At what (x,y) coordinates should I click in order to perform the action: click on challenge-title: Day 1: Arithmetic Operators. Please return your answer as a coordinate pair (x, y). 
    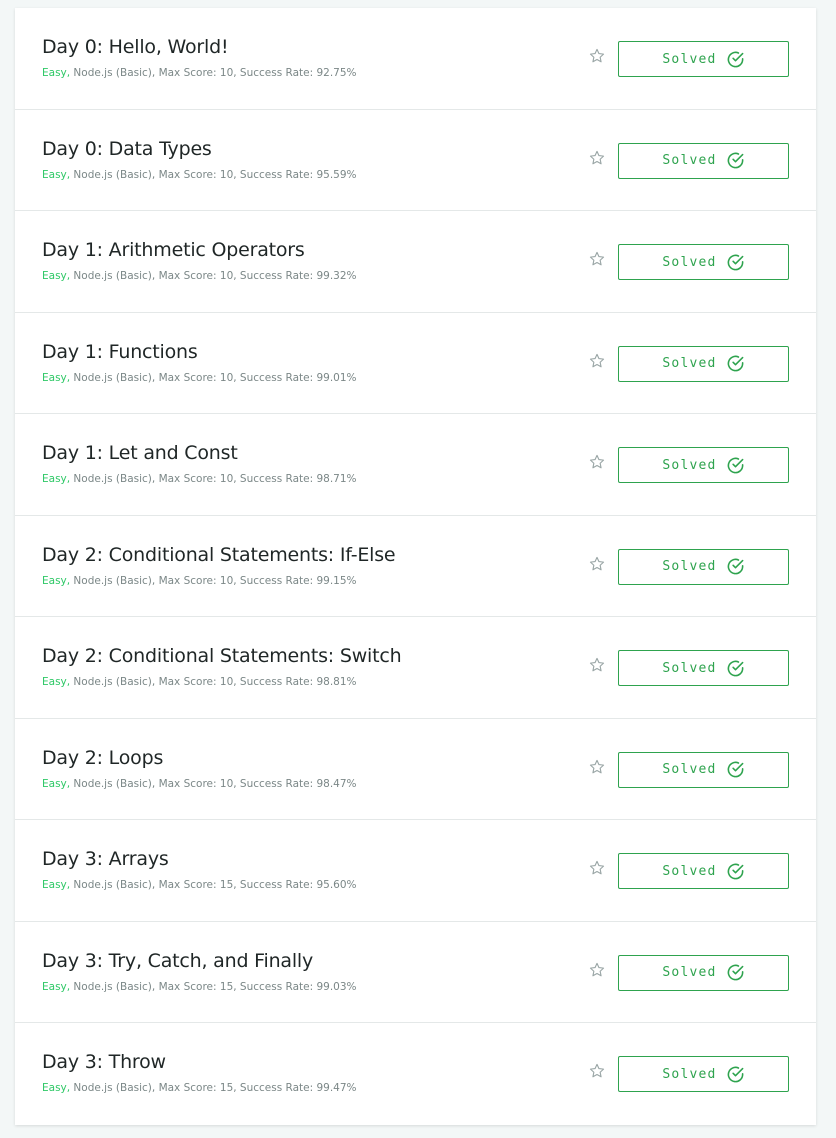
    Looking at the image, I should click on (173, 250).